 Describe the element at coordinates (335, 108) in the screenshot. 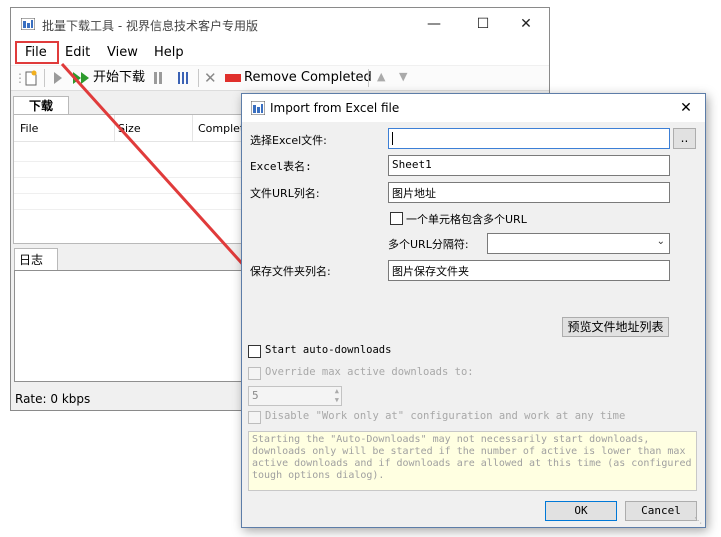

I see `dialog-title: Import from Excel file` at that location.